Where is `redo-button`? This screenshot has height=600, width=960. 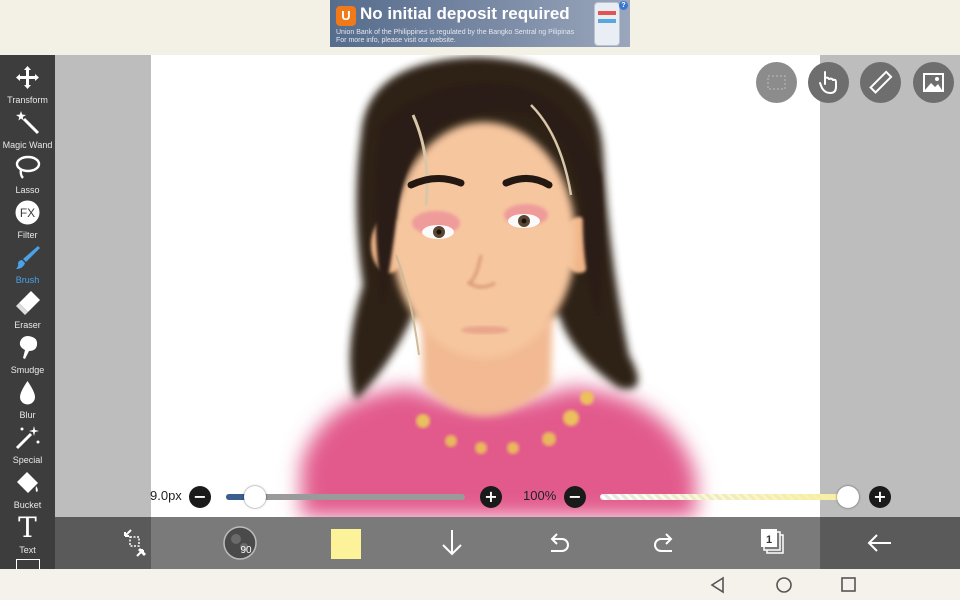
redo-button is located at coordinates (665, 543).